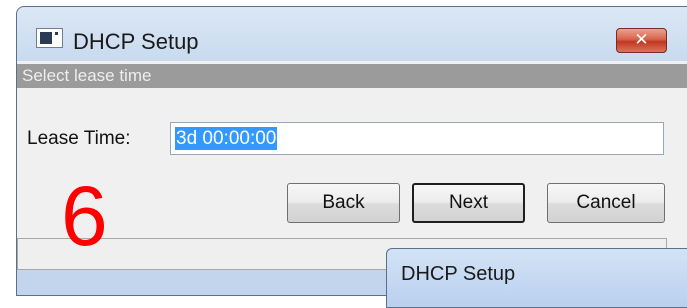 This screenshot has width=687, height=308. I want to click on window-app-icon, so click(49, 38).